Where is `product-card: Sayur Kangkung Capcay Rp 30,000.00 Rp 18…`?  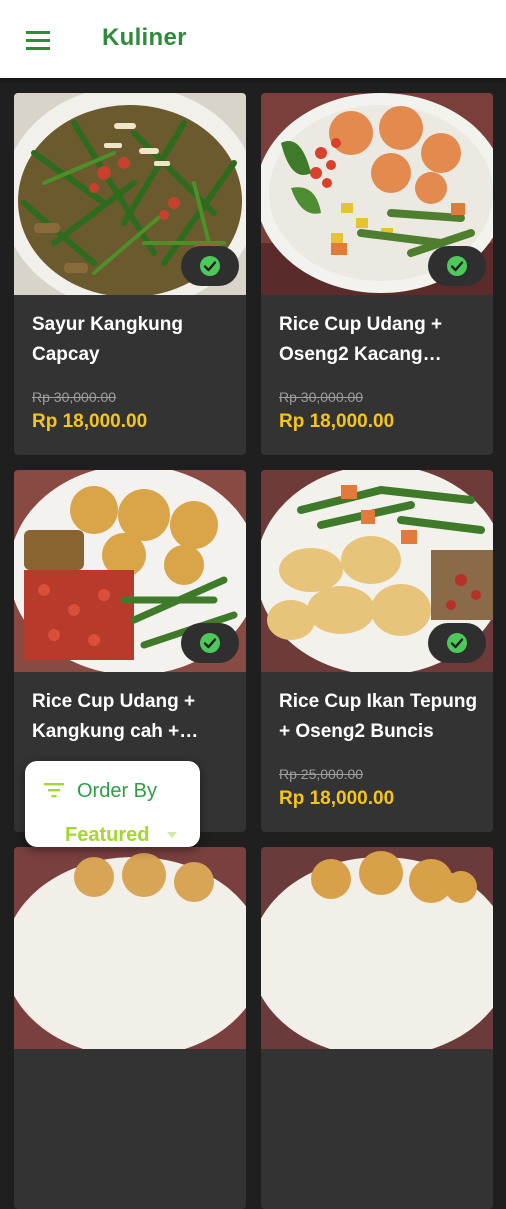
product-card: Sayur Kangkung Capcay Rp 30,000.00 Rp 18… is located at coordinates (130, 274).